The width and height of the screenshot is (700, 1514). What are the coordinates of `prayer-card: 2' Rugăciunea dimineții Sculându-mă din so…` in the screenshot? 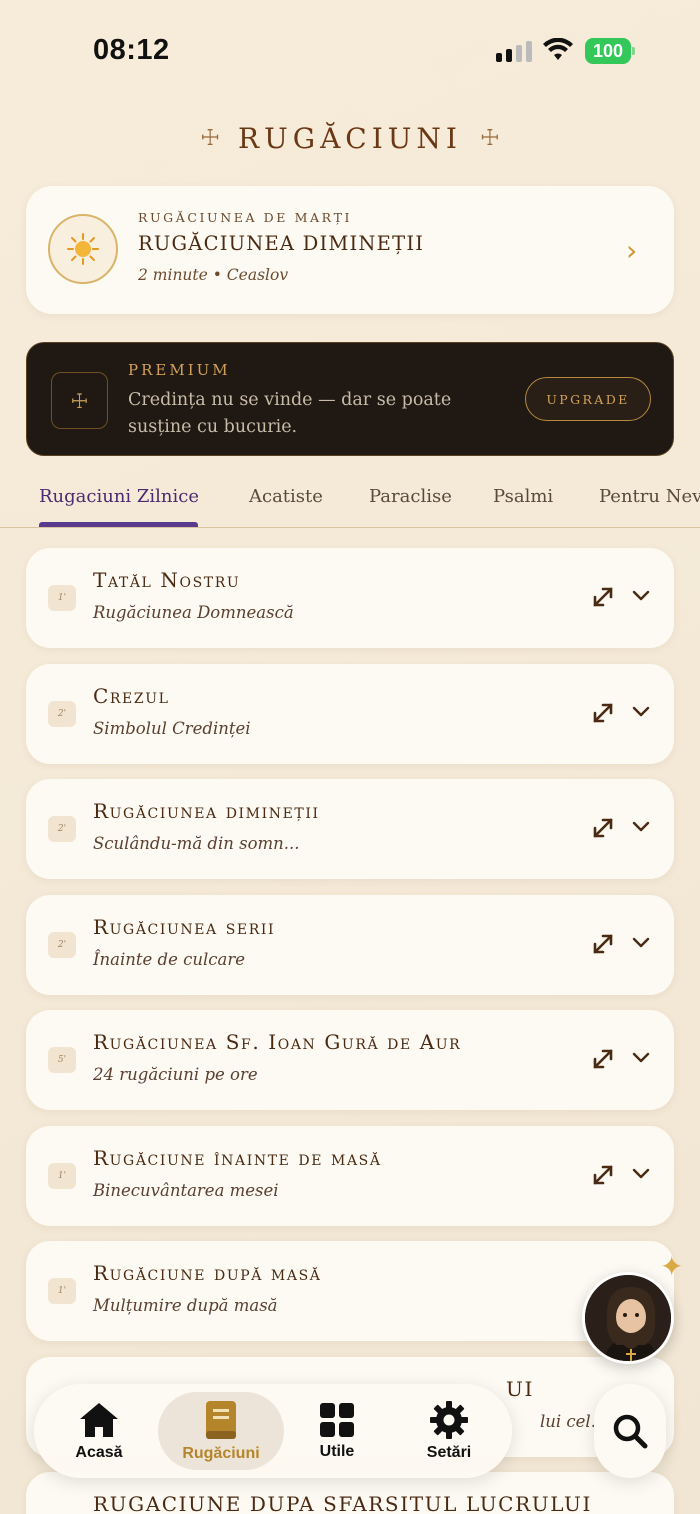 It's located at (350, 829).